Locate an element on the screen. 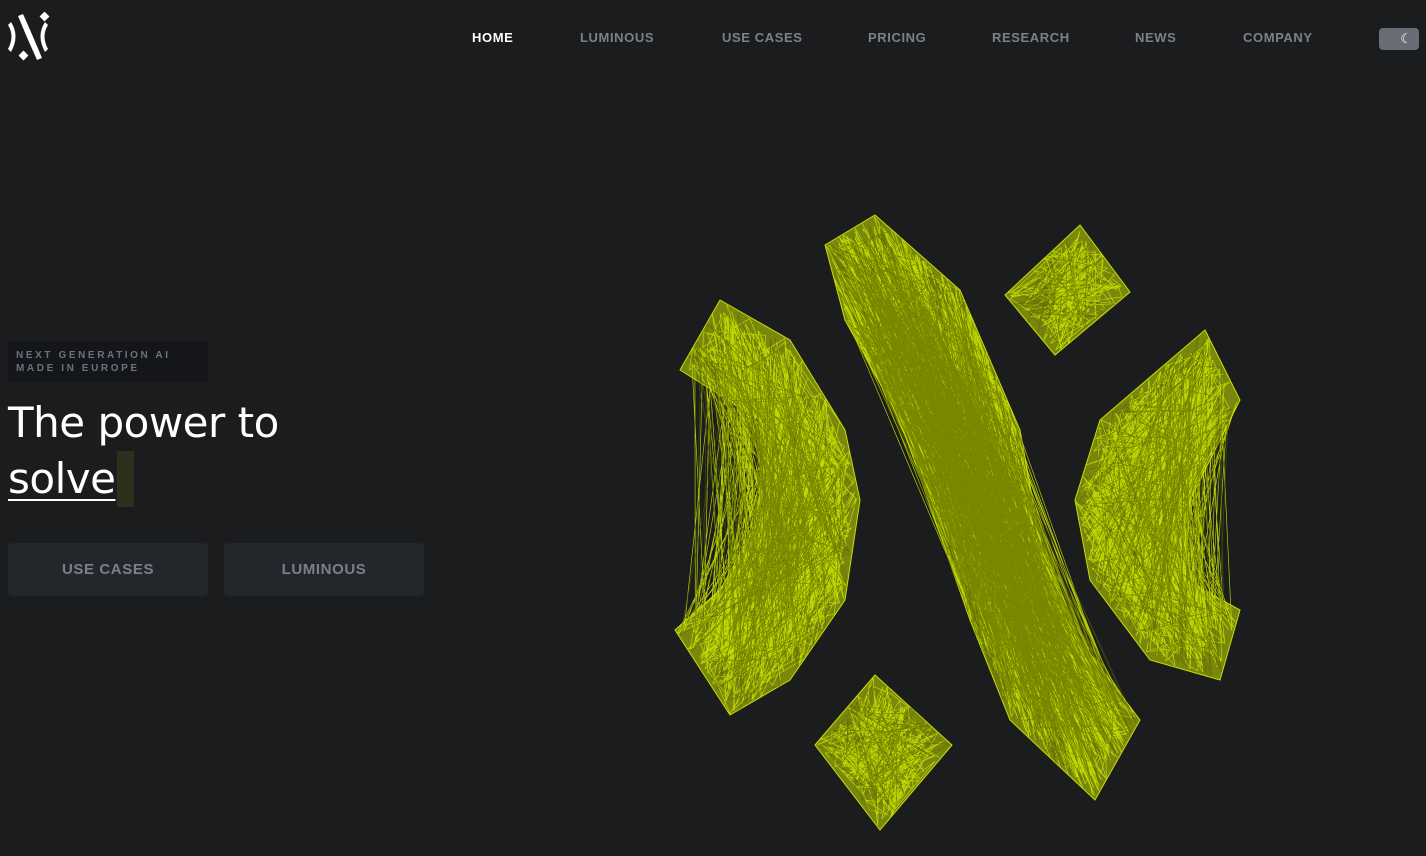  hero-headline: The power to solve is located at coordinates (143, 451).